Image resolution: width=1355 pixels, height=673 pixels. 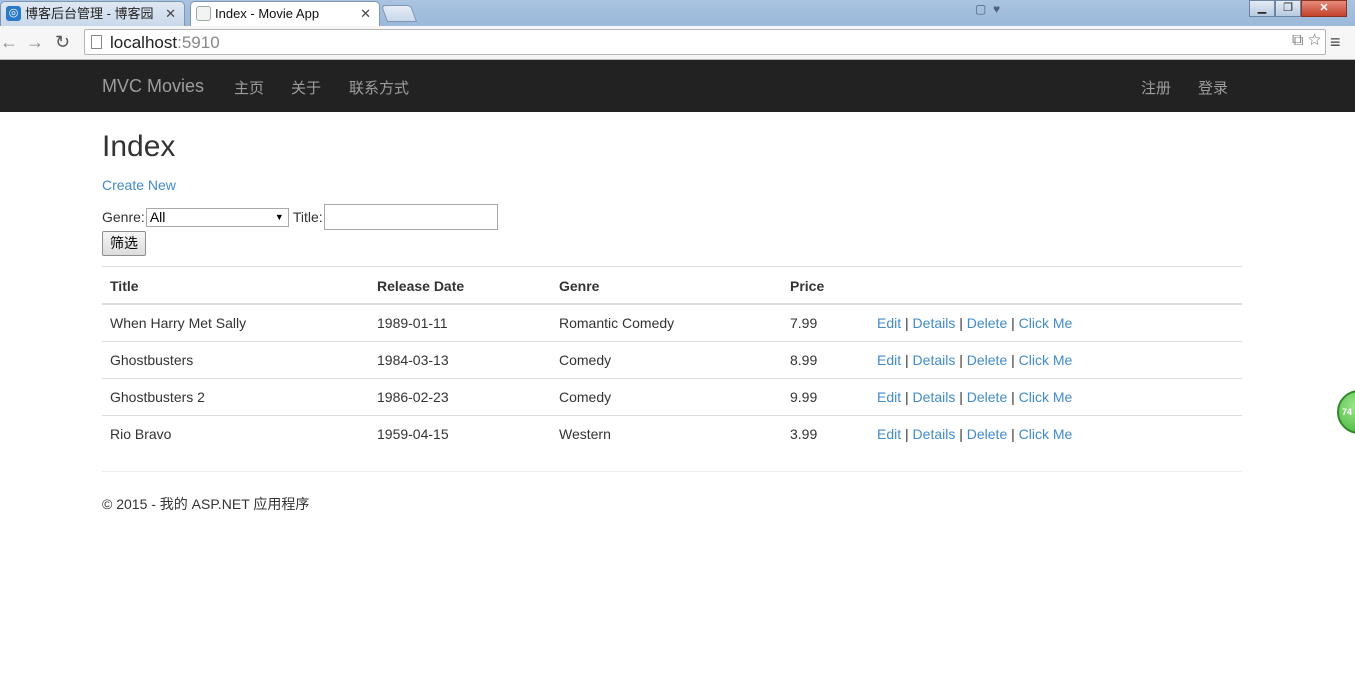 What do you see at coordinates (139, 146) in the screenshot?
I see `page-title: Index` at bounding box center [139, 146].